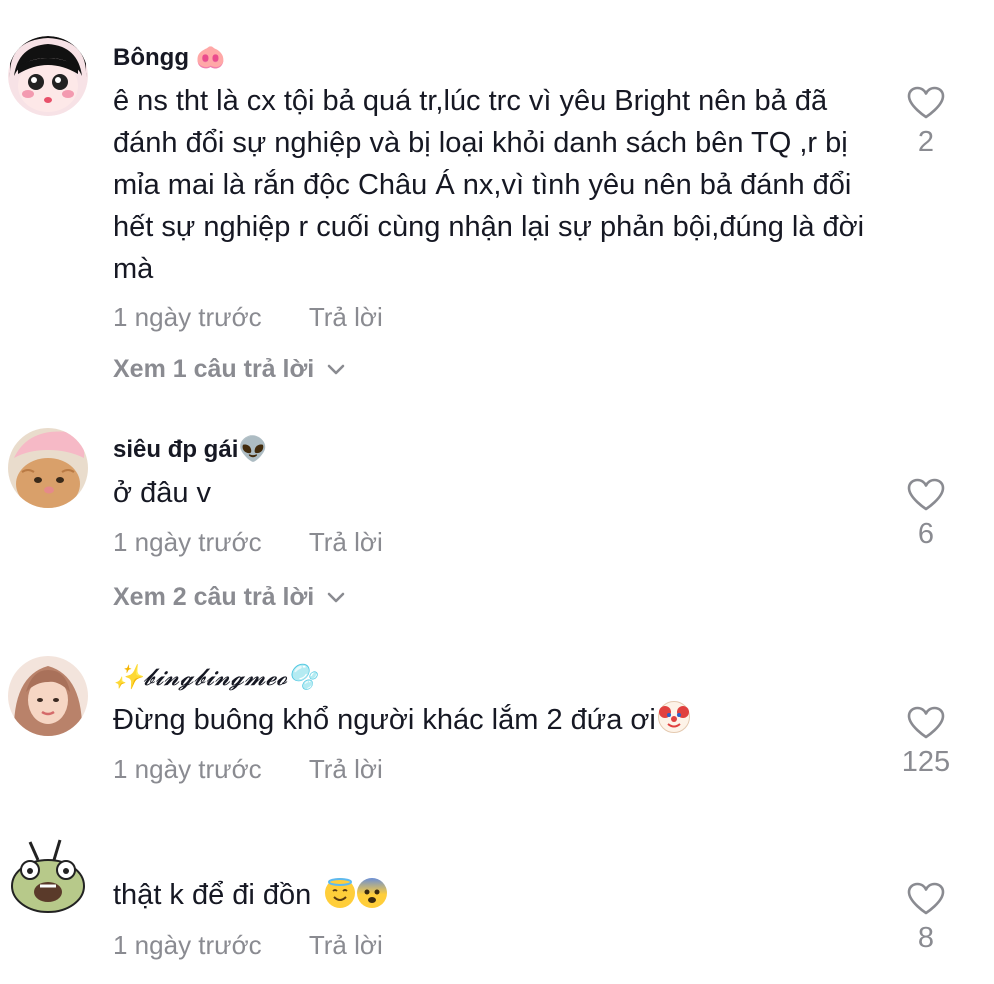 The height and width of the screenshot is (984, 994). I want to click on comment-text-content: thật k để đi đồn, so click(212, 895).